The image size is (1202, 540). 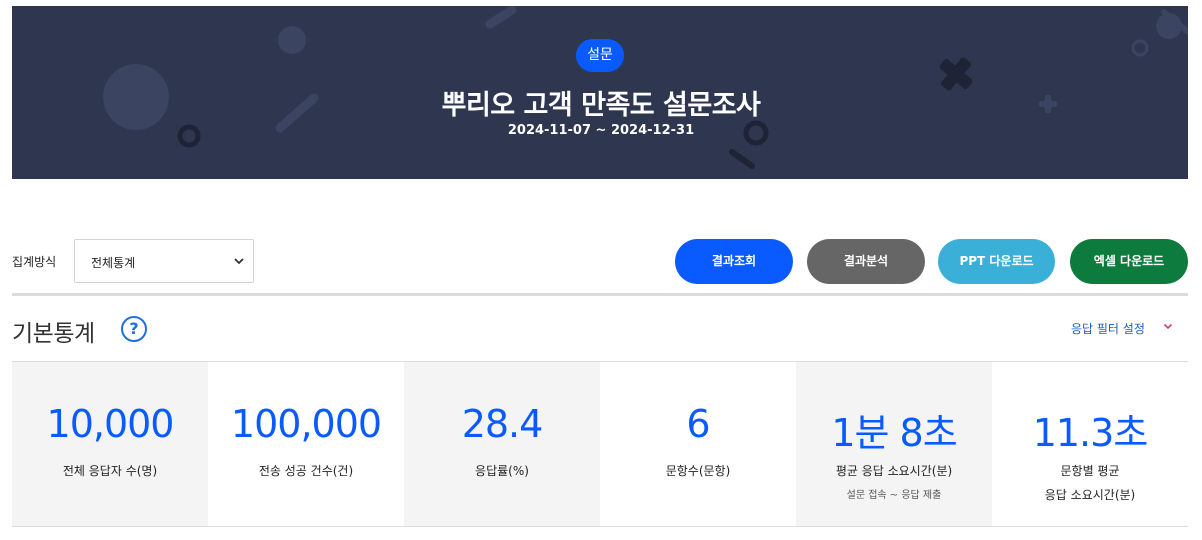 What do you see at coordinates (53, 334) in the screenshot?
I see `section-title: 기본통계` at bounding box center [53, 334].